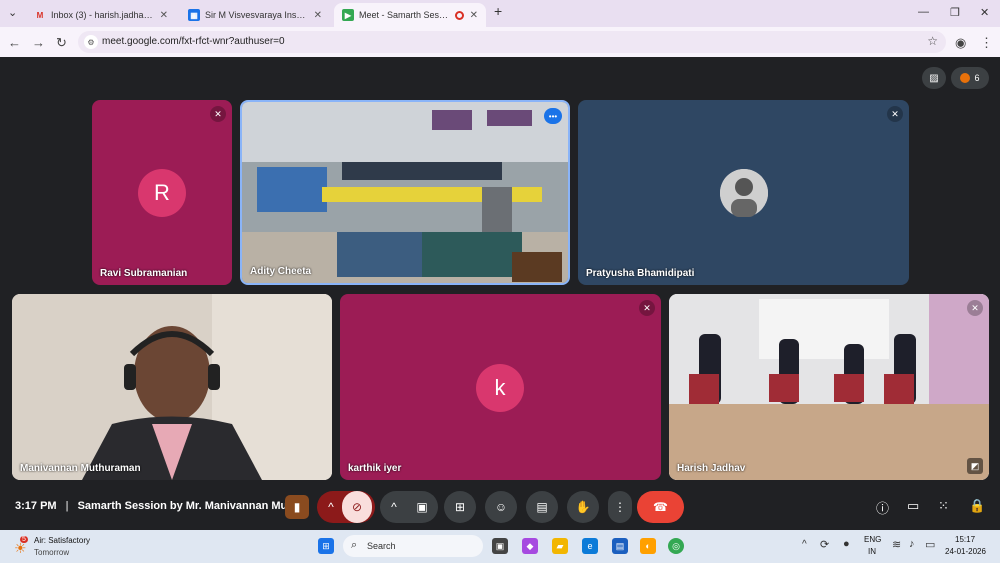 The height and width of the screenshot is (563, 1000). Describe the element at coordinates (61, 43) in the screenshot. I see `reload-icon: ↻` at that location.